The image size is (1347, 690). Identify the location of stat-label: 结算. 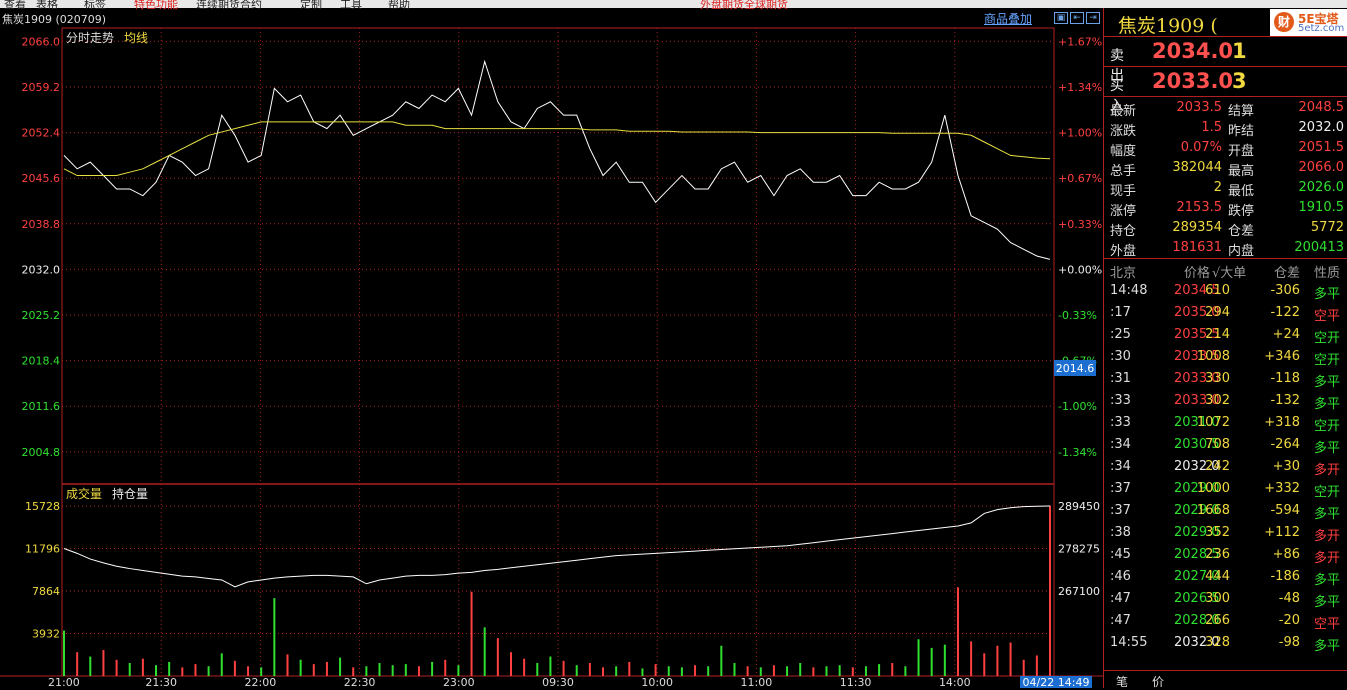
(1241, 111).